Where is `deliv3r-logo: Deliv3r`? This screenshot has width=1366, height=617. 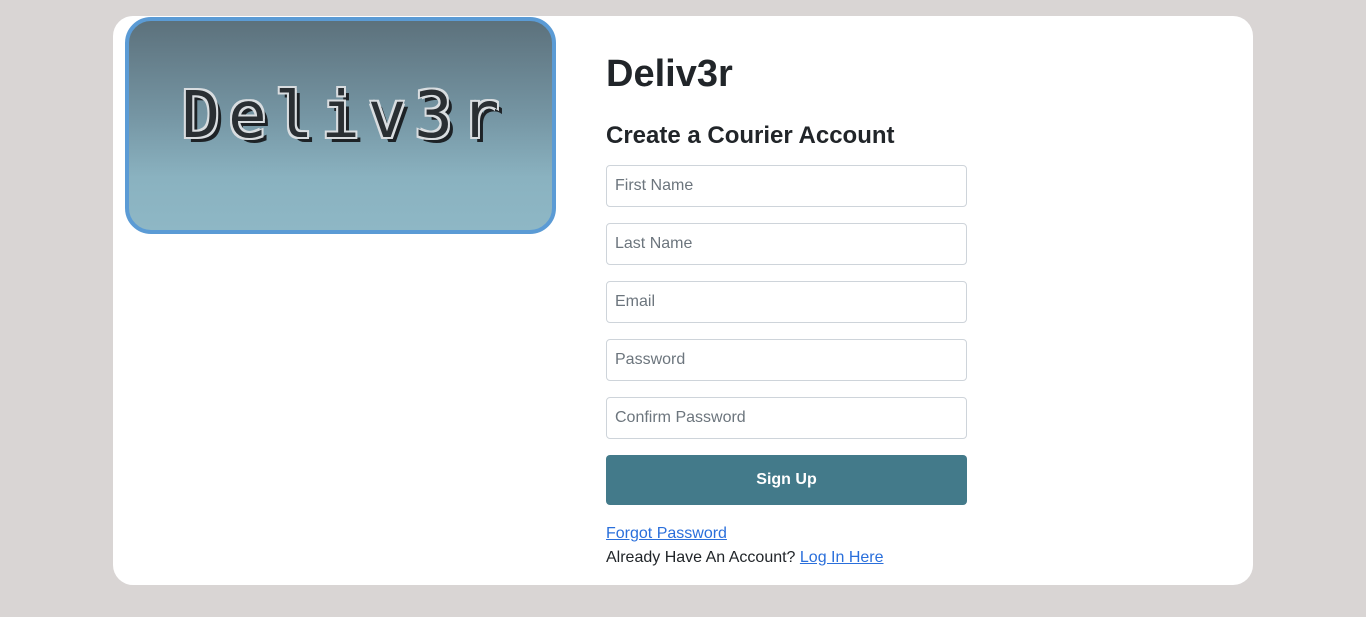
deliv3r-logo: Deliv3r is located at coordinates (340, 125).